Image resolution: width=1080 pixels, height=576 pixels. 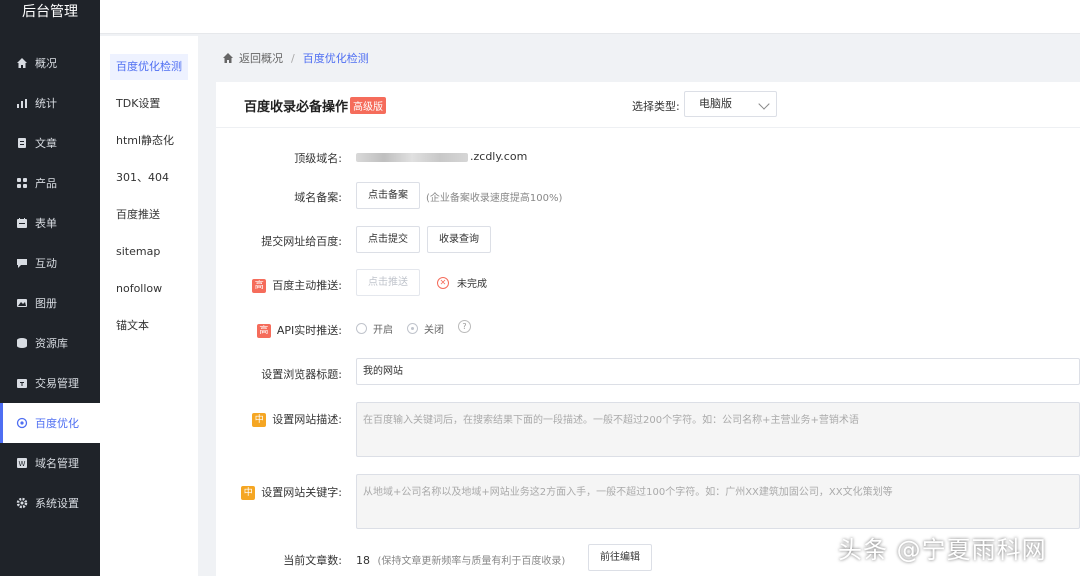 I want to click on gear-icon, so click(x=22, y=503).